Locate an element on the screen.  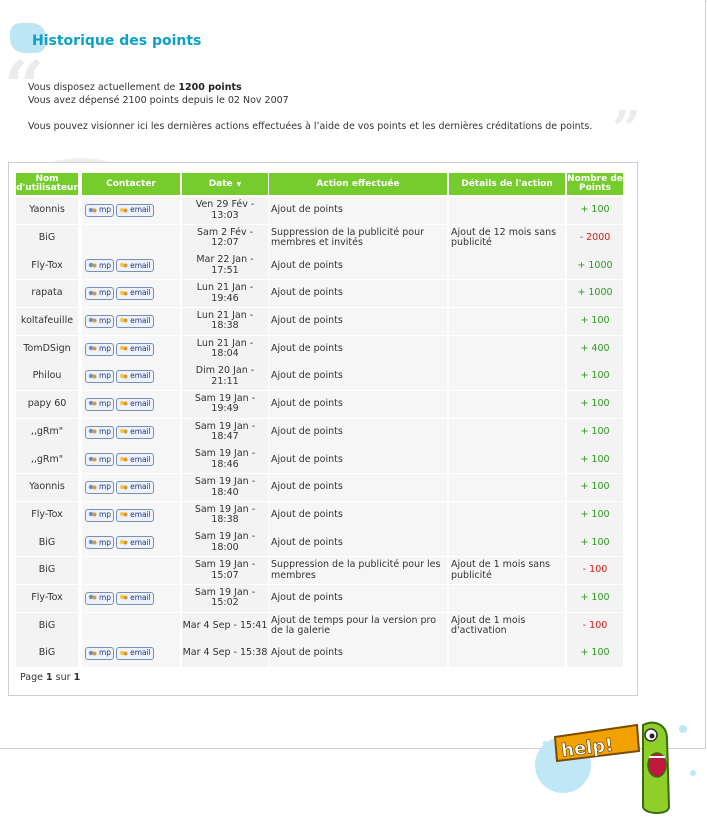
row-username: papy 60 is located at coordinates (47, 404).